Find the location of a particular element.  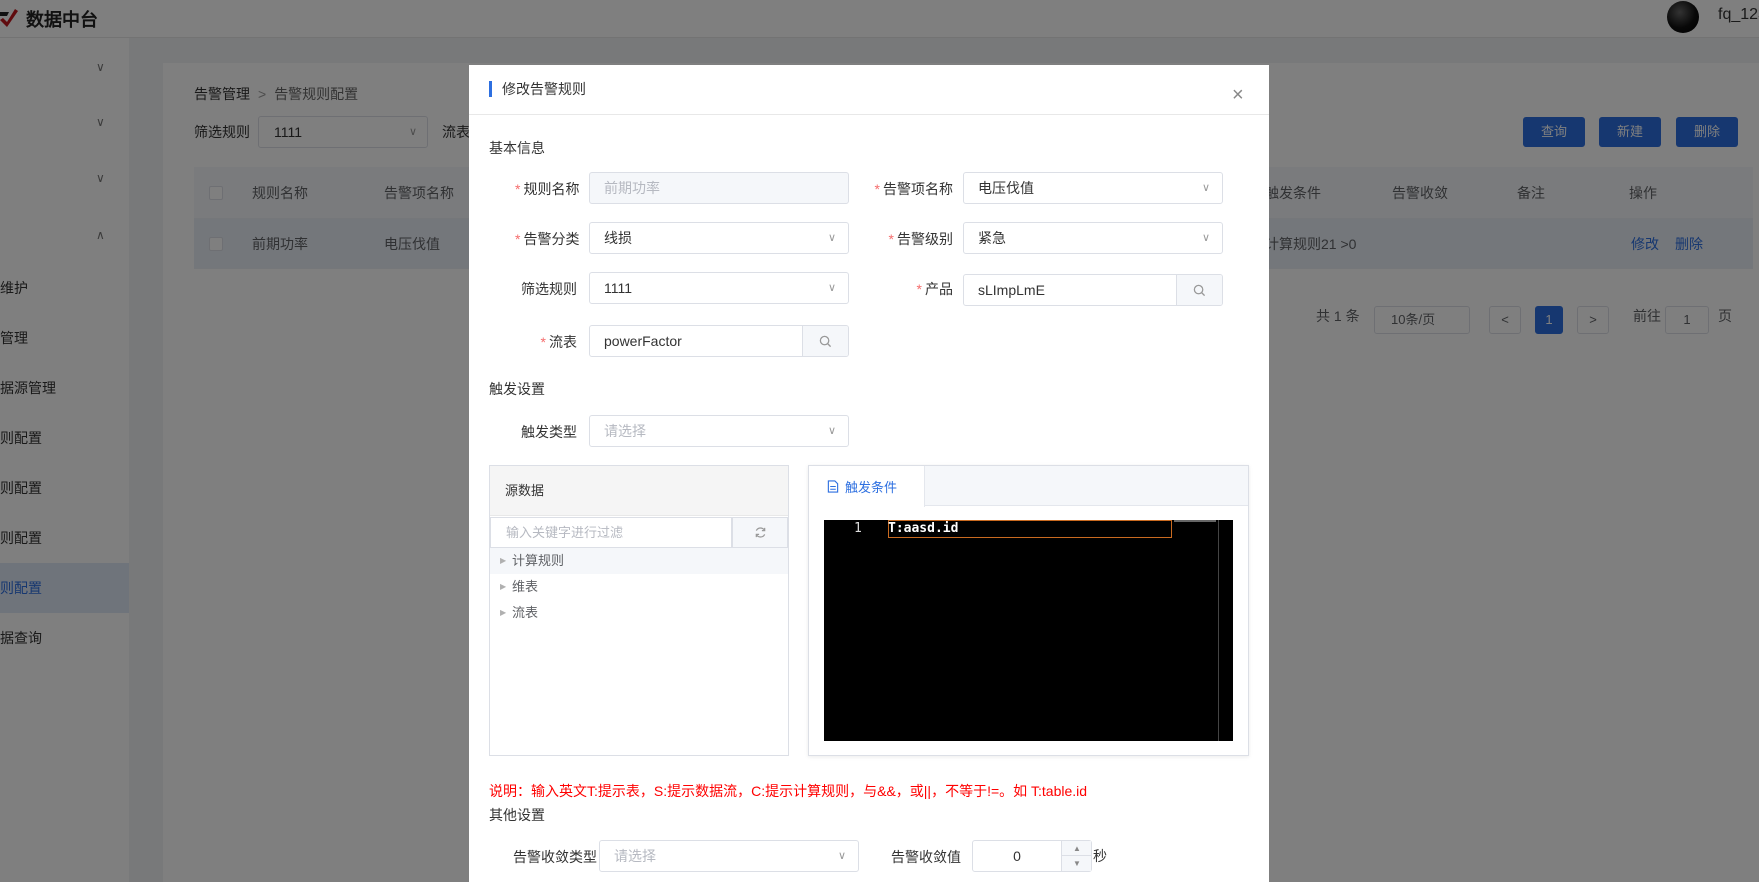

basic-info-section-title: 基本信息 is located at coordinates (517, 148).